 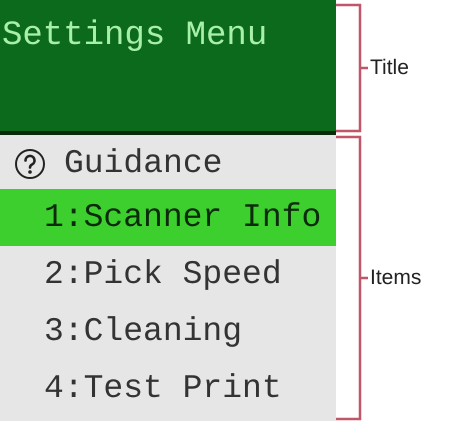 I want to click on menu-item: 2:Pick Speed, so click(x=168, y=274).